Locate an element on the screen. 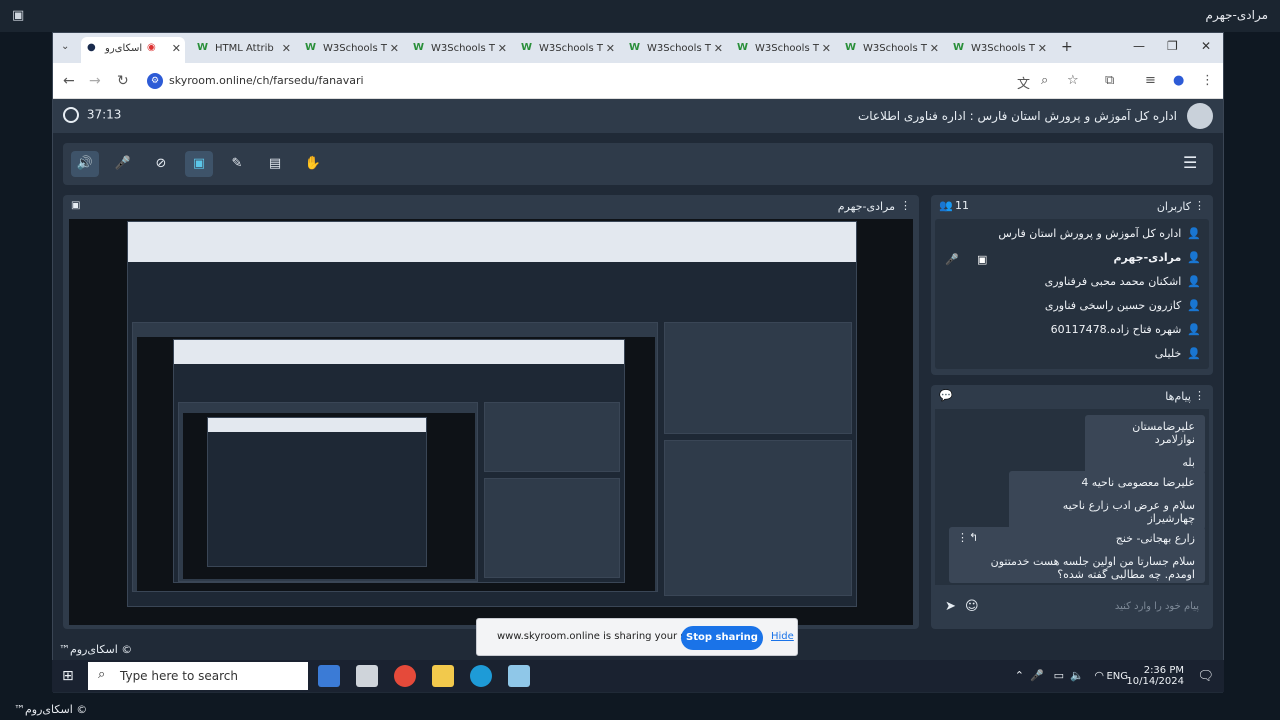 The height and width of the screenshot is (720, 1280). tab-list-chevron-icon: ⌄ is located at coordinates (65, 46).